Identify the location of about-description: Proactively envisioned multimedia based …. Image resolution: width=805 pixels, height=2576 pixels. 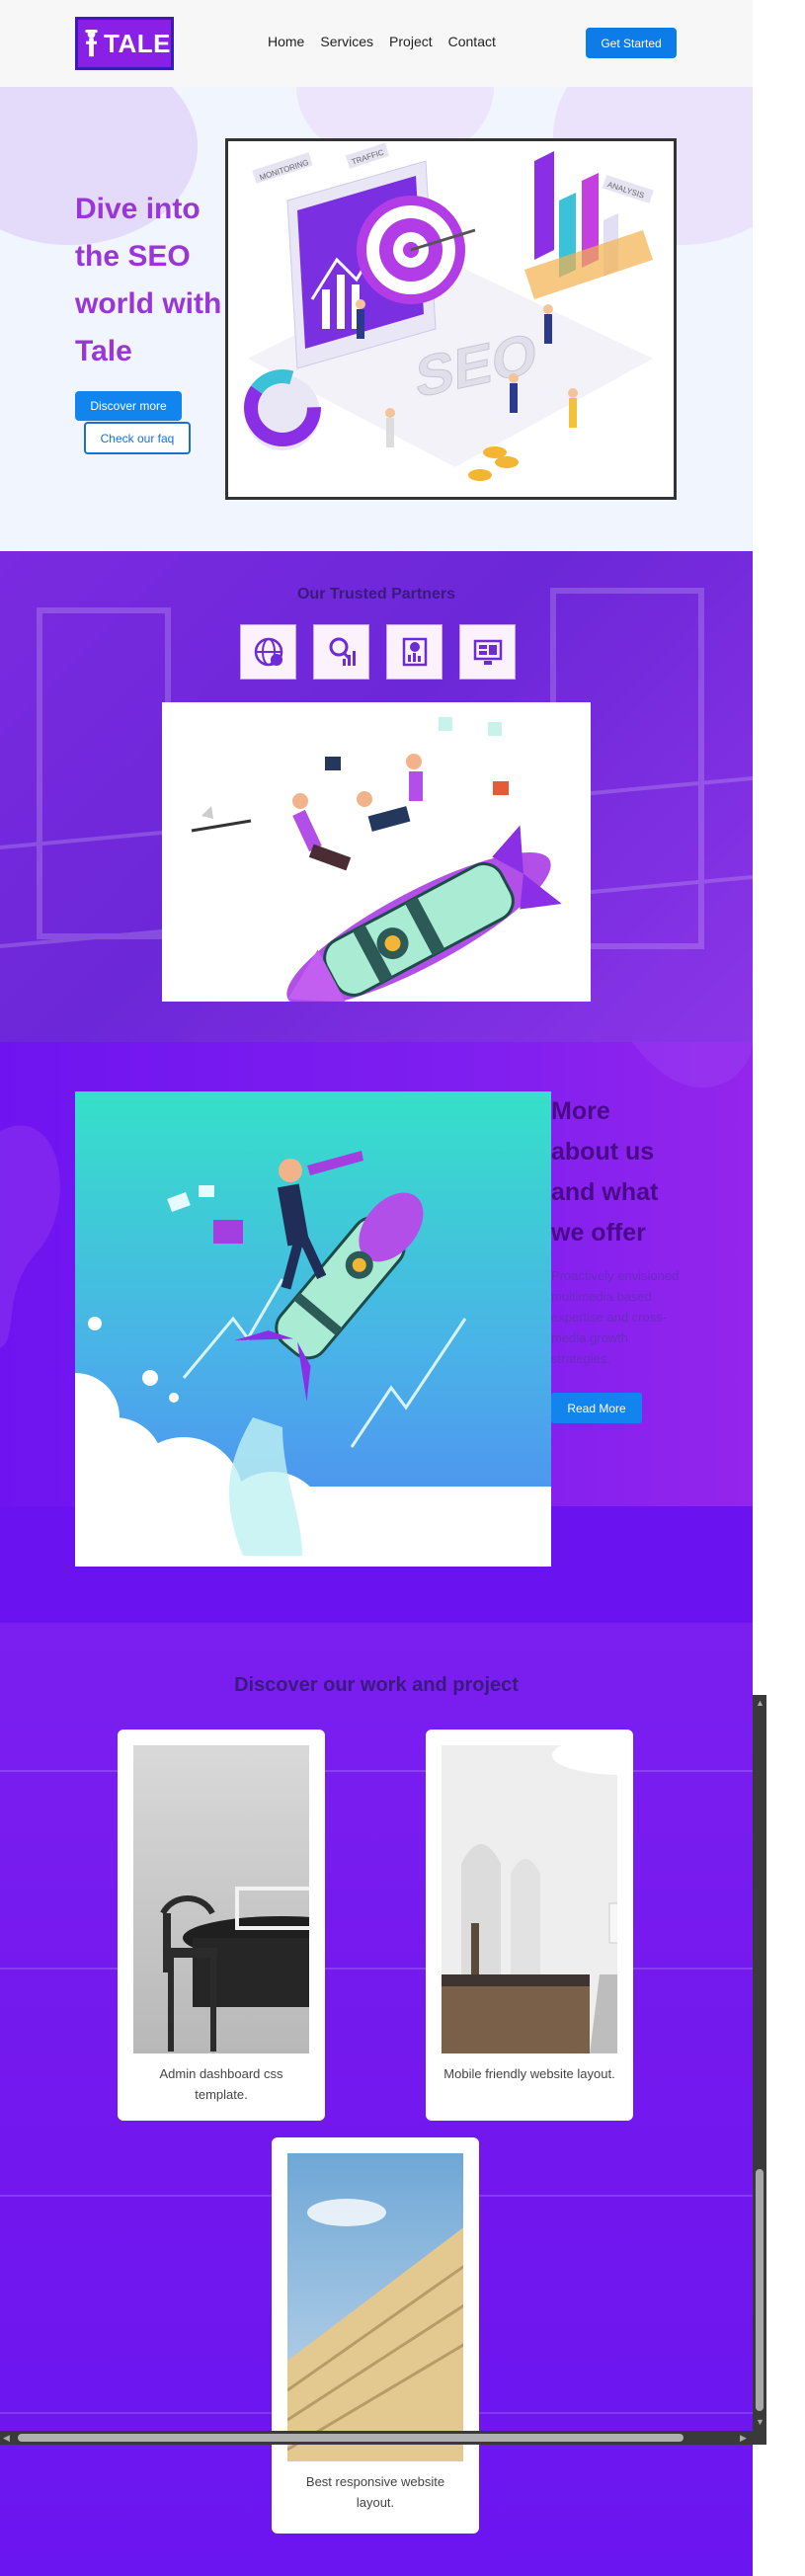
(615, 1317).